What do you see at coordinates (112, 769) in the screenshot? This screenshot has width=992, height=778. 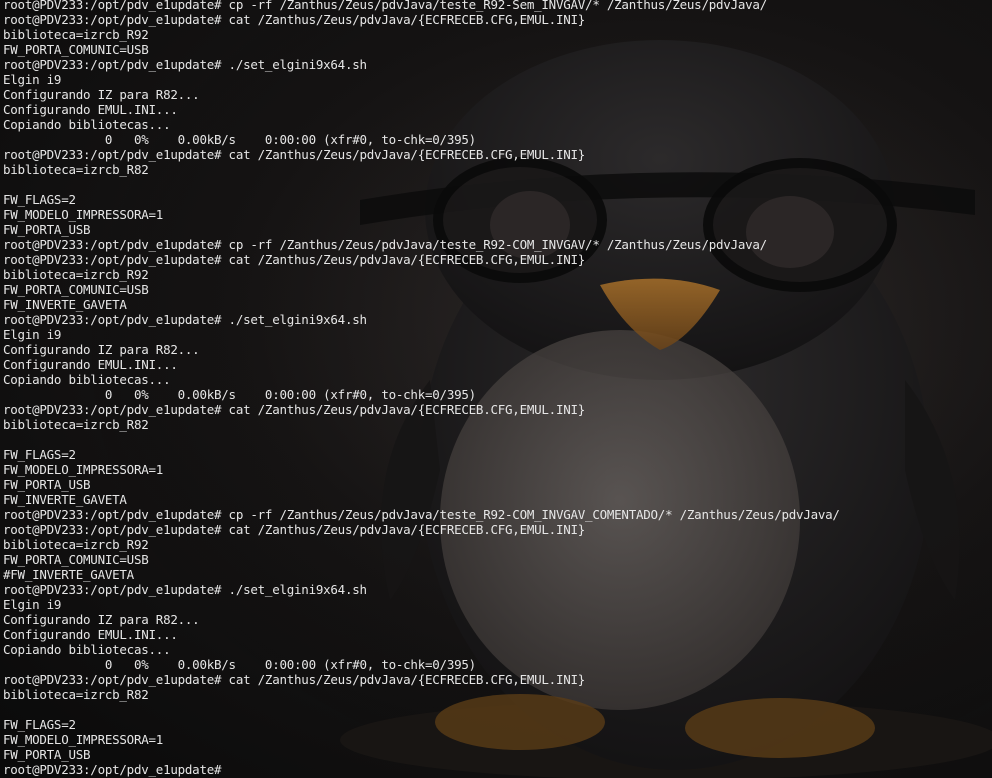 I see `shell-prompt-line: root@PDV233:/opt/pdv_e1update#` at bounding box center [112, 769].